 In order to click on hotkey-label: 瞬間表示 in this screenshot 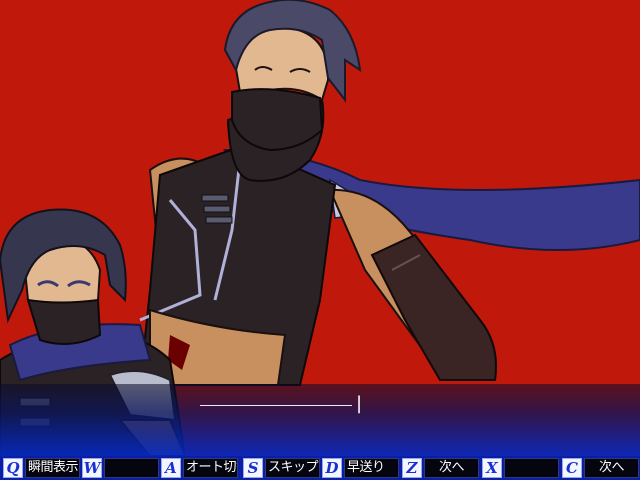, I will do `click(52, 468)`.